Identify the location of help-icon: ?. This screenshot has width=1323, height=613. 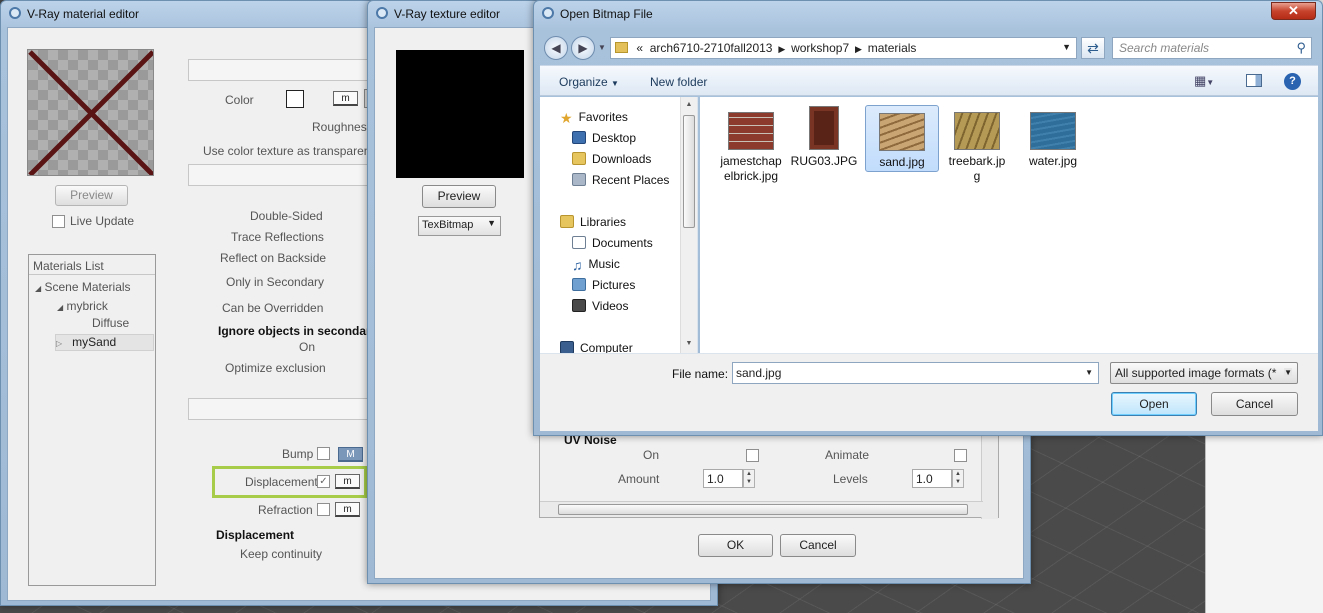
(1292, 81).